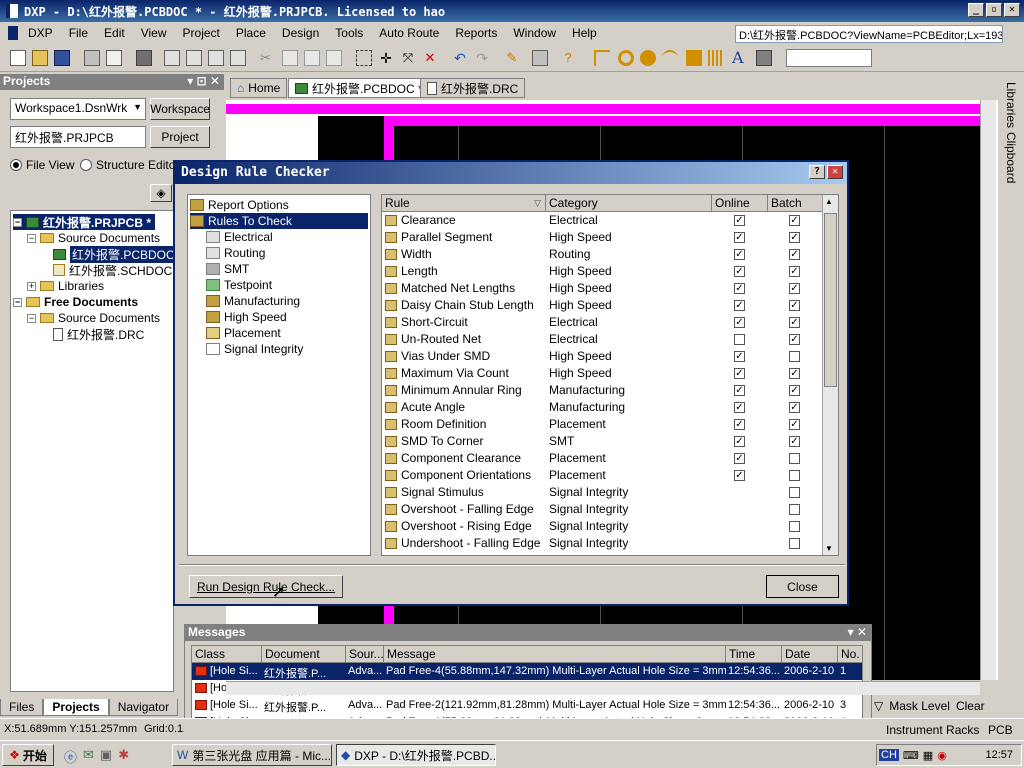  What do you see at coordinates (409, 33) in the screenshot?
I see `menu-auto-route: Auto Route` at bounding box center [409, 33].